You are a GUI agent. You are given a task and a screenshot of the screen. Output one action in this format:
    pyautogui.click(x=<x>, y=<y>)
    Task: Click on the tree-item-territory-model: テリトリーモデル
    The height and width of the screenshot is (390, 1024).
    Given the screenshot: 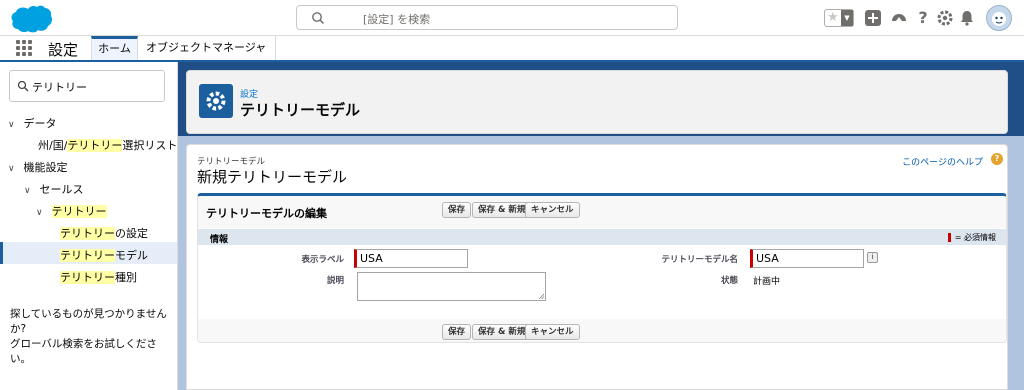 What is the action you would take?
    pyautogui.click(x=104, y=255)
    